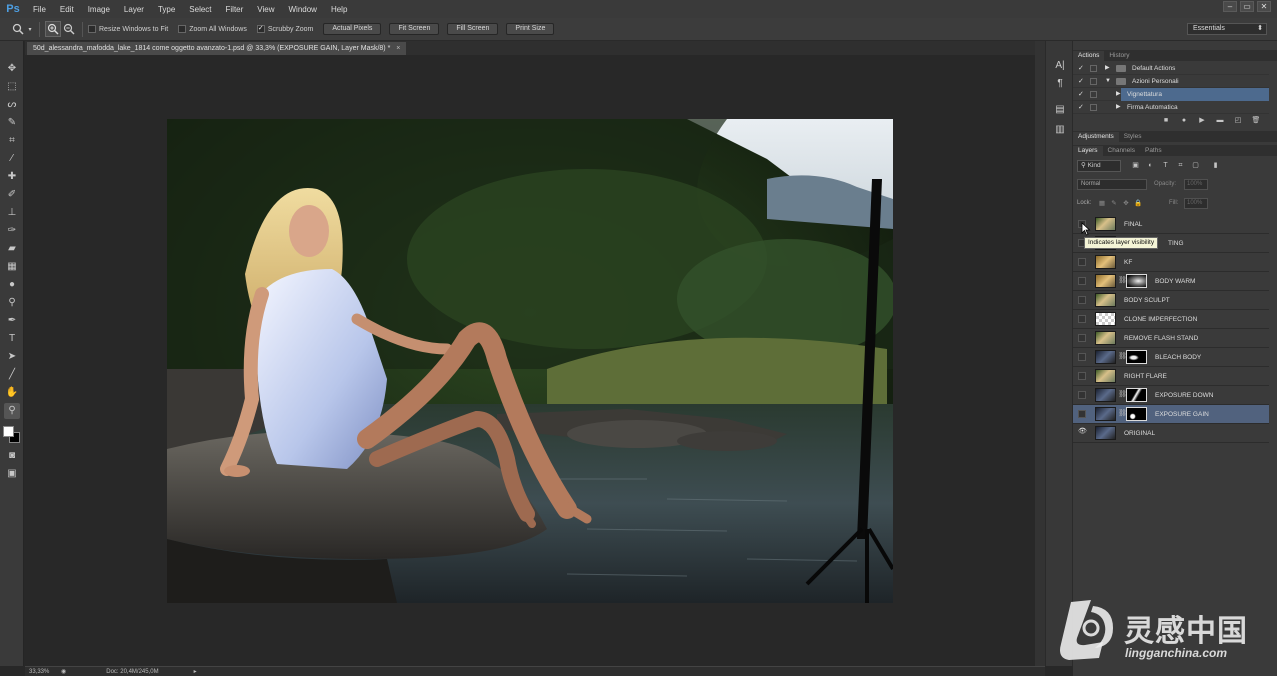  Describe the element at coordinates (1088, 151) in the screenshot. I see `tab-layers: Layers` at that location.